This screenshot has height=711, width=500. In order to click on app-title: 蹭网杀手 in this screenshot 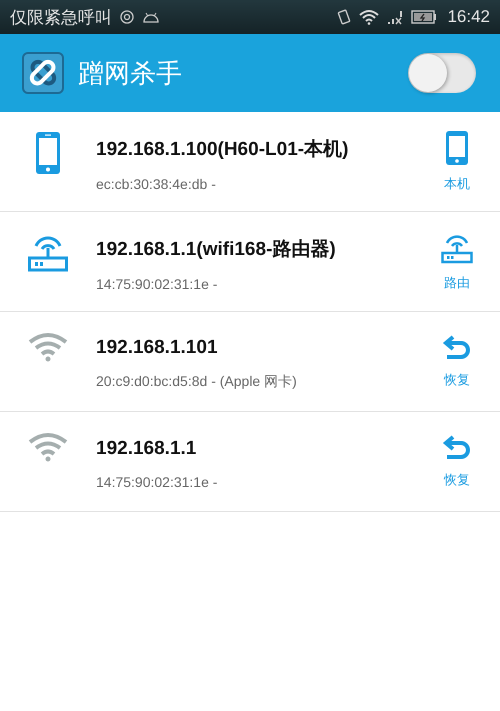, I will do `click(130, 74)`.